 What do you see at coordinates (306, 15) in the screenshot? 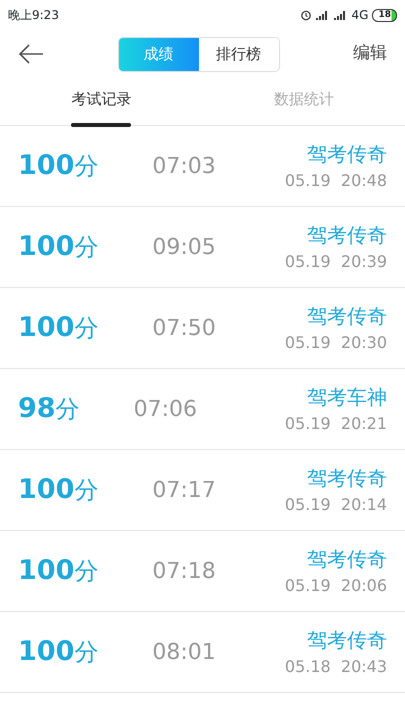
I see `alarm-icon` at bounding box center [306, 15].